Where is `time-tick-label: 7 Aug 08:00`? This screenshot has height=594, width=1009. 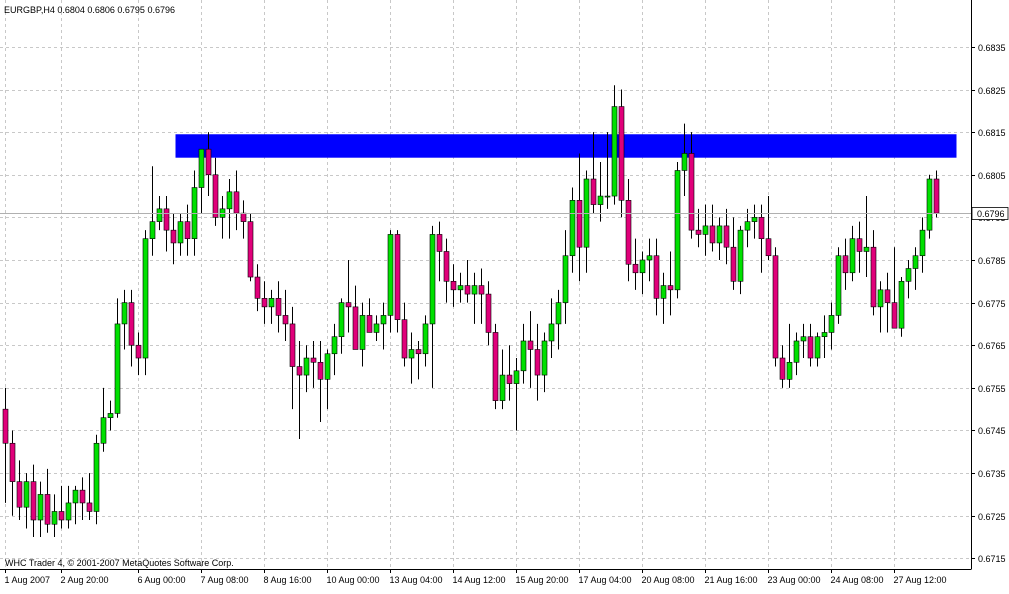 time-tick-label: 7 Aug 08:00 is located at coordinates (225, 580).